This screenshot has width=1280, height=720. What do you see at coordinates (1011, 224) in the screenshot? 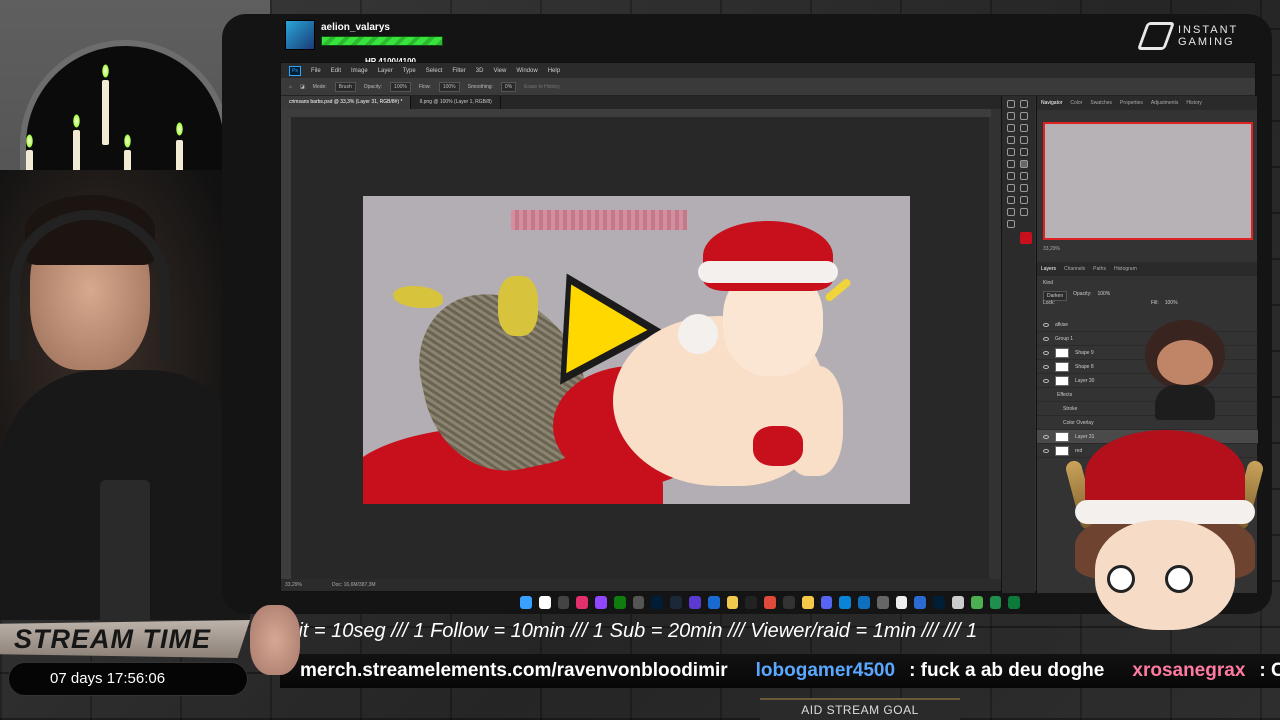
I see `zoom-tool-icon` at bounding box center [1011, 224].